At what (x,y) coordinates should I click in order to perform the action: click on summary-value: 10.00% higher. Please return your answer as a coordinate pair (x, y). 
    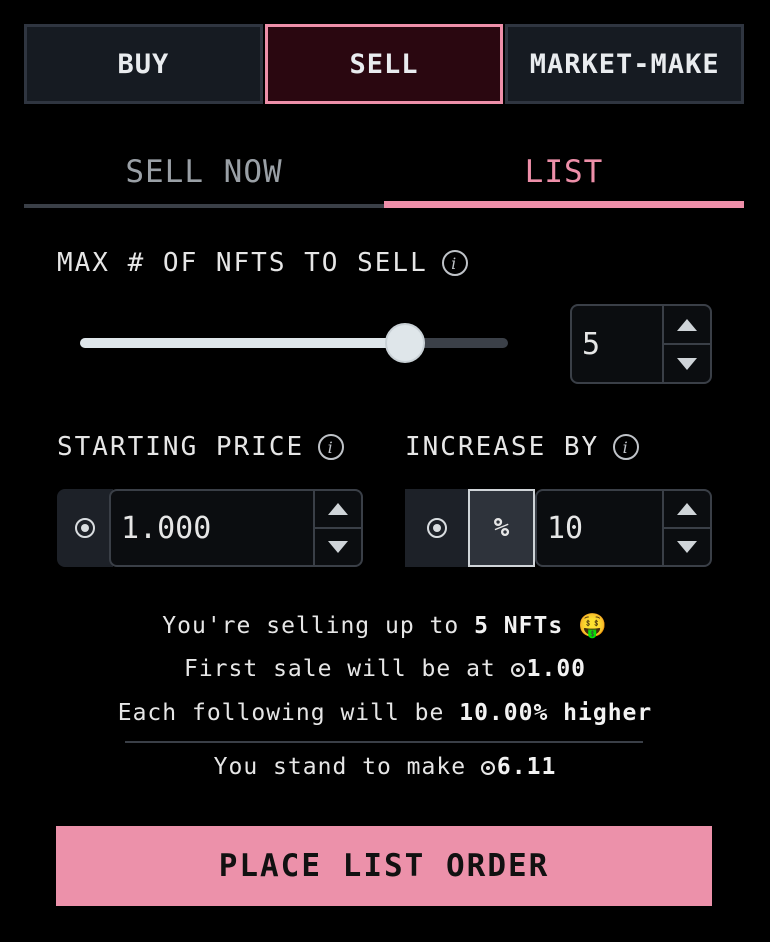
    Looking at the image, I should click on (556, 713).